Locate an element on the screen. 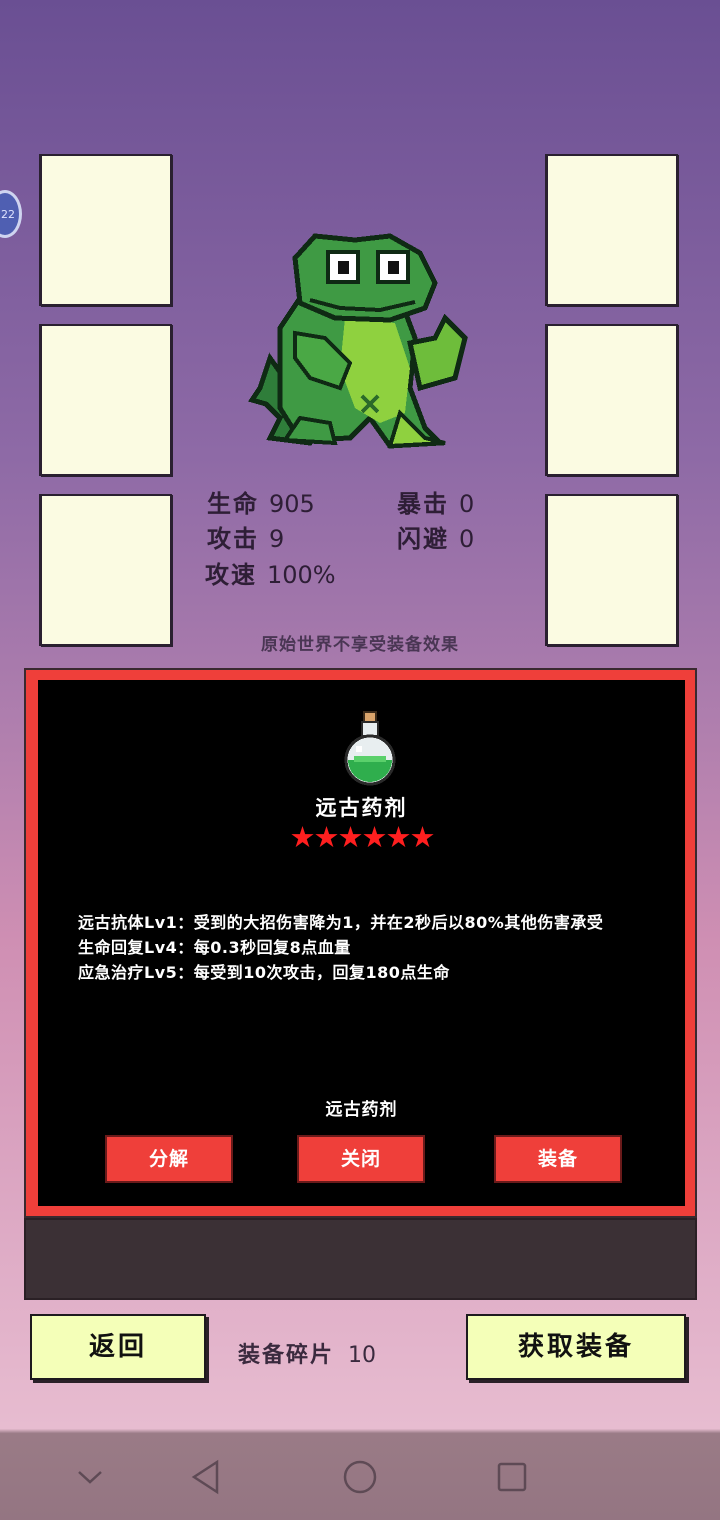  stat-attack-speed-value: 100% is located at coordinates (301, 575).